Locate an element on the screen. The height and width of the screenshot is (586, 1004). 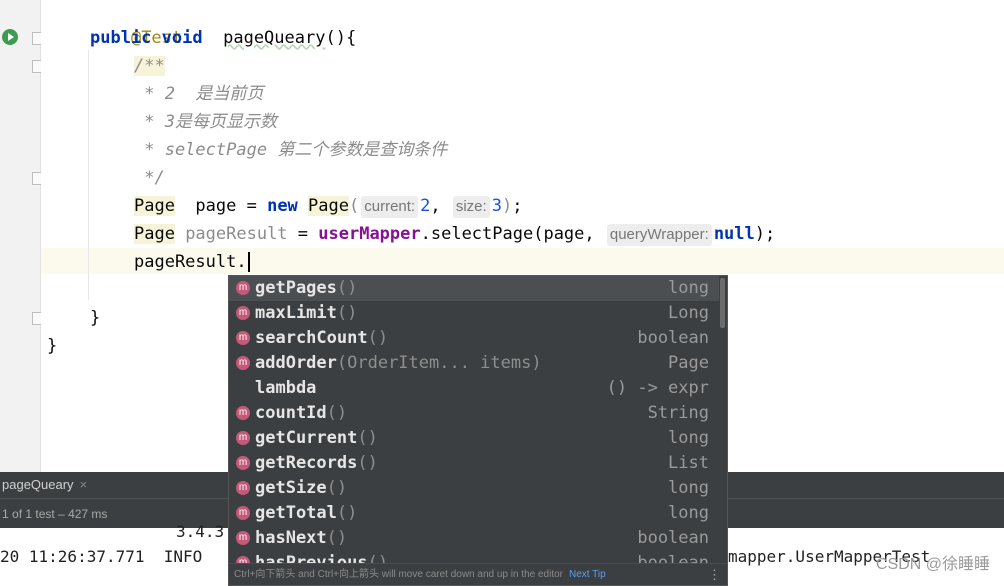
tab-page-queary: pageQueary × is located at coordinates (46, 485).